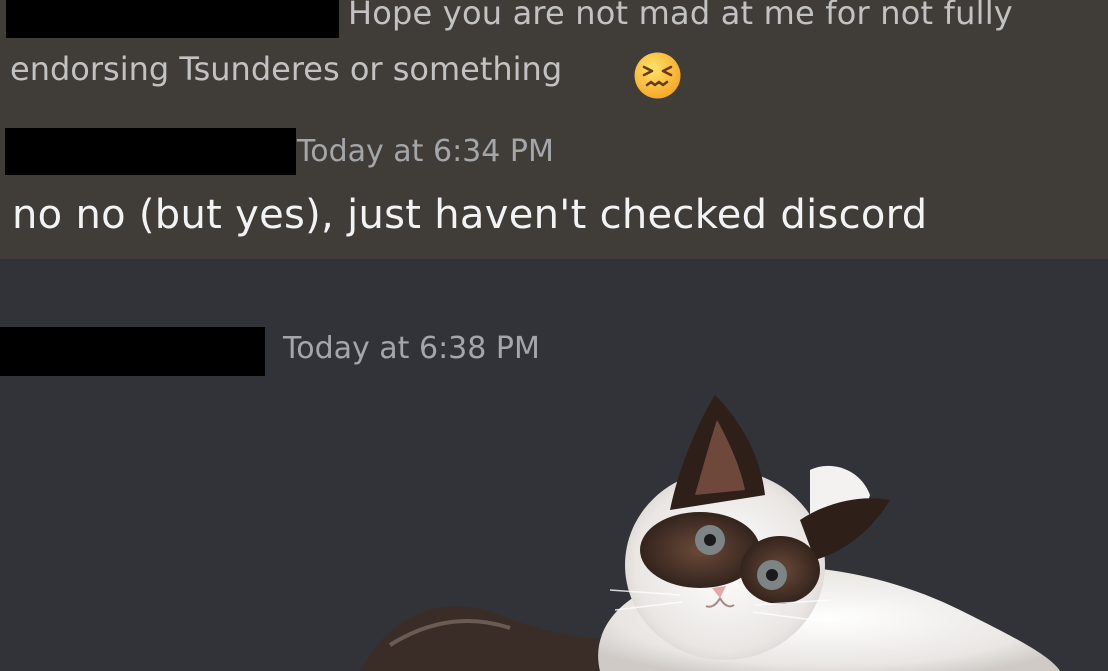 This screenshot has height=671, width=1108. I want to click on message-timestamp: Today at 6:34 PM, so click(425, 151).